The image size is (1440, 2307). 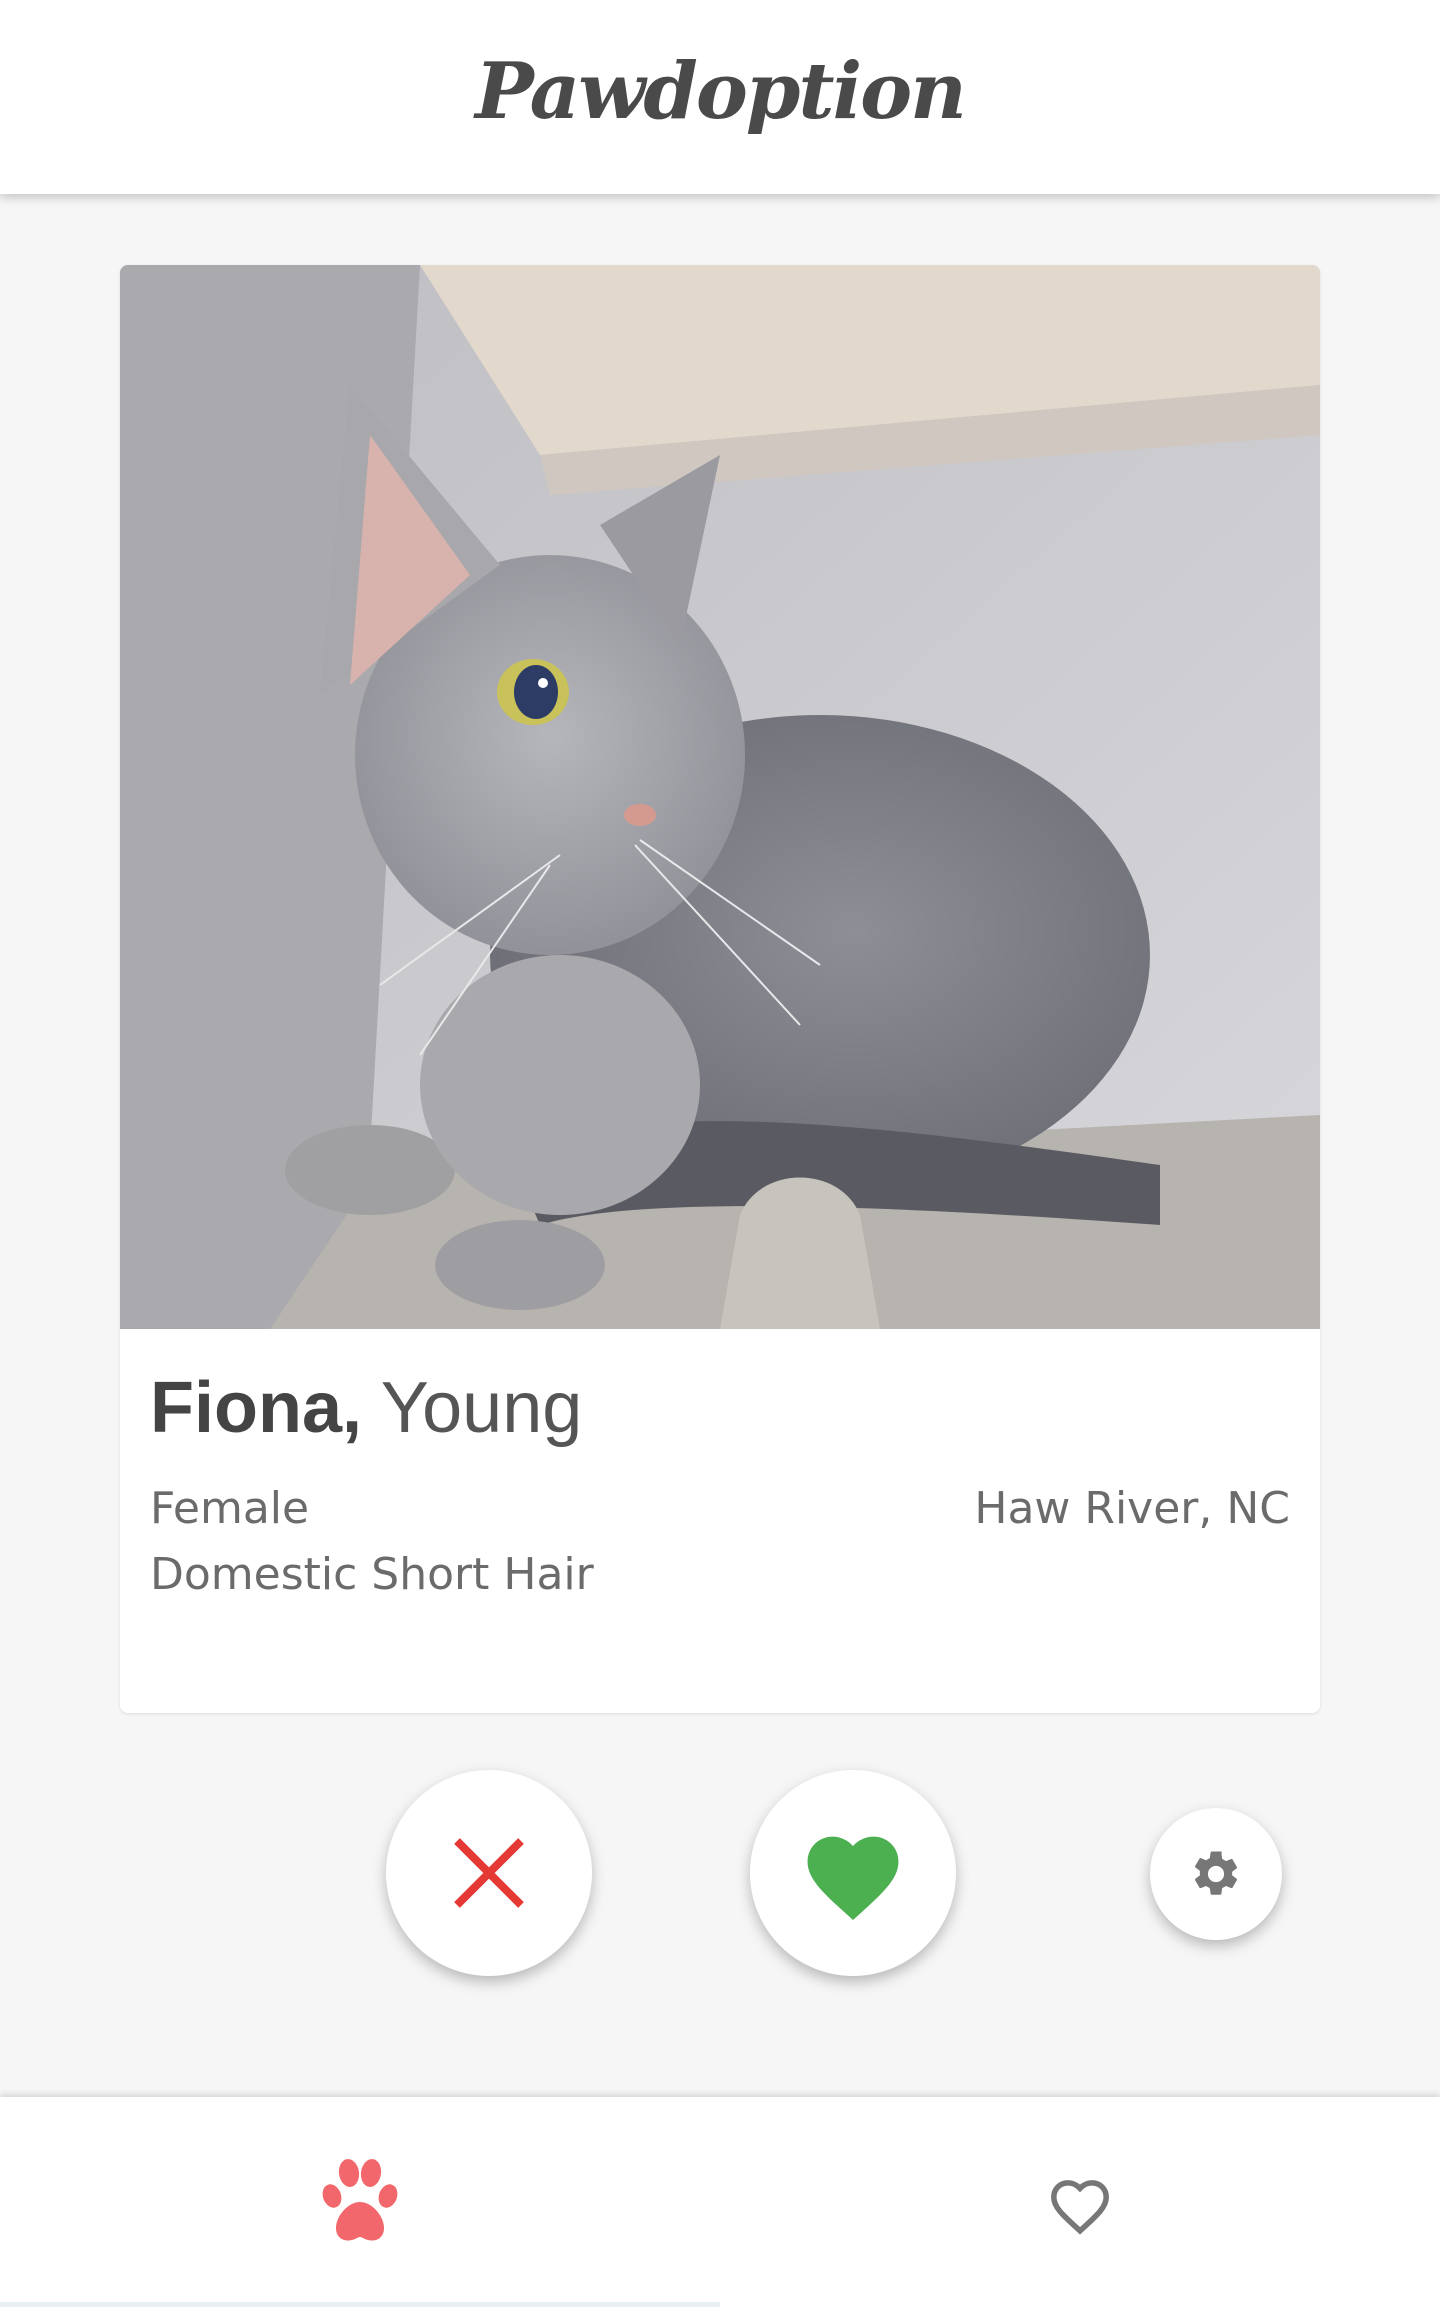 I want to click on nav-browse-tab, so click(x=360, y=2202).